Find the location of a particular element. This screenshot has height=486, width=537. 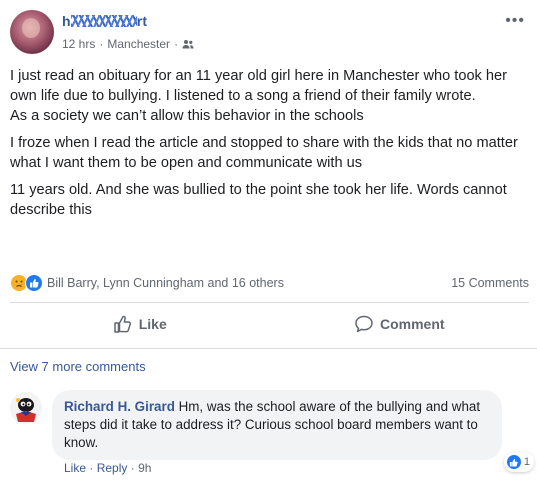

redaction-scribble is located at coordinates (103, 21).